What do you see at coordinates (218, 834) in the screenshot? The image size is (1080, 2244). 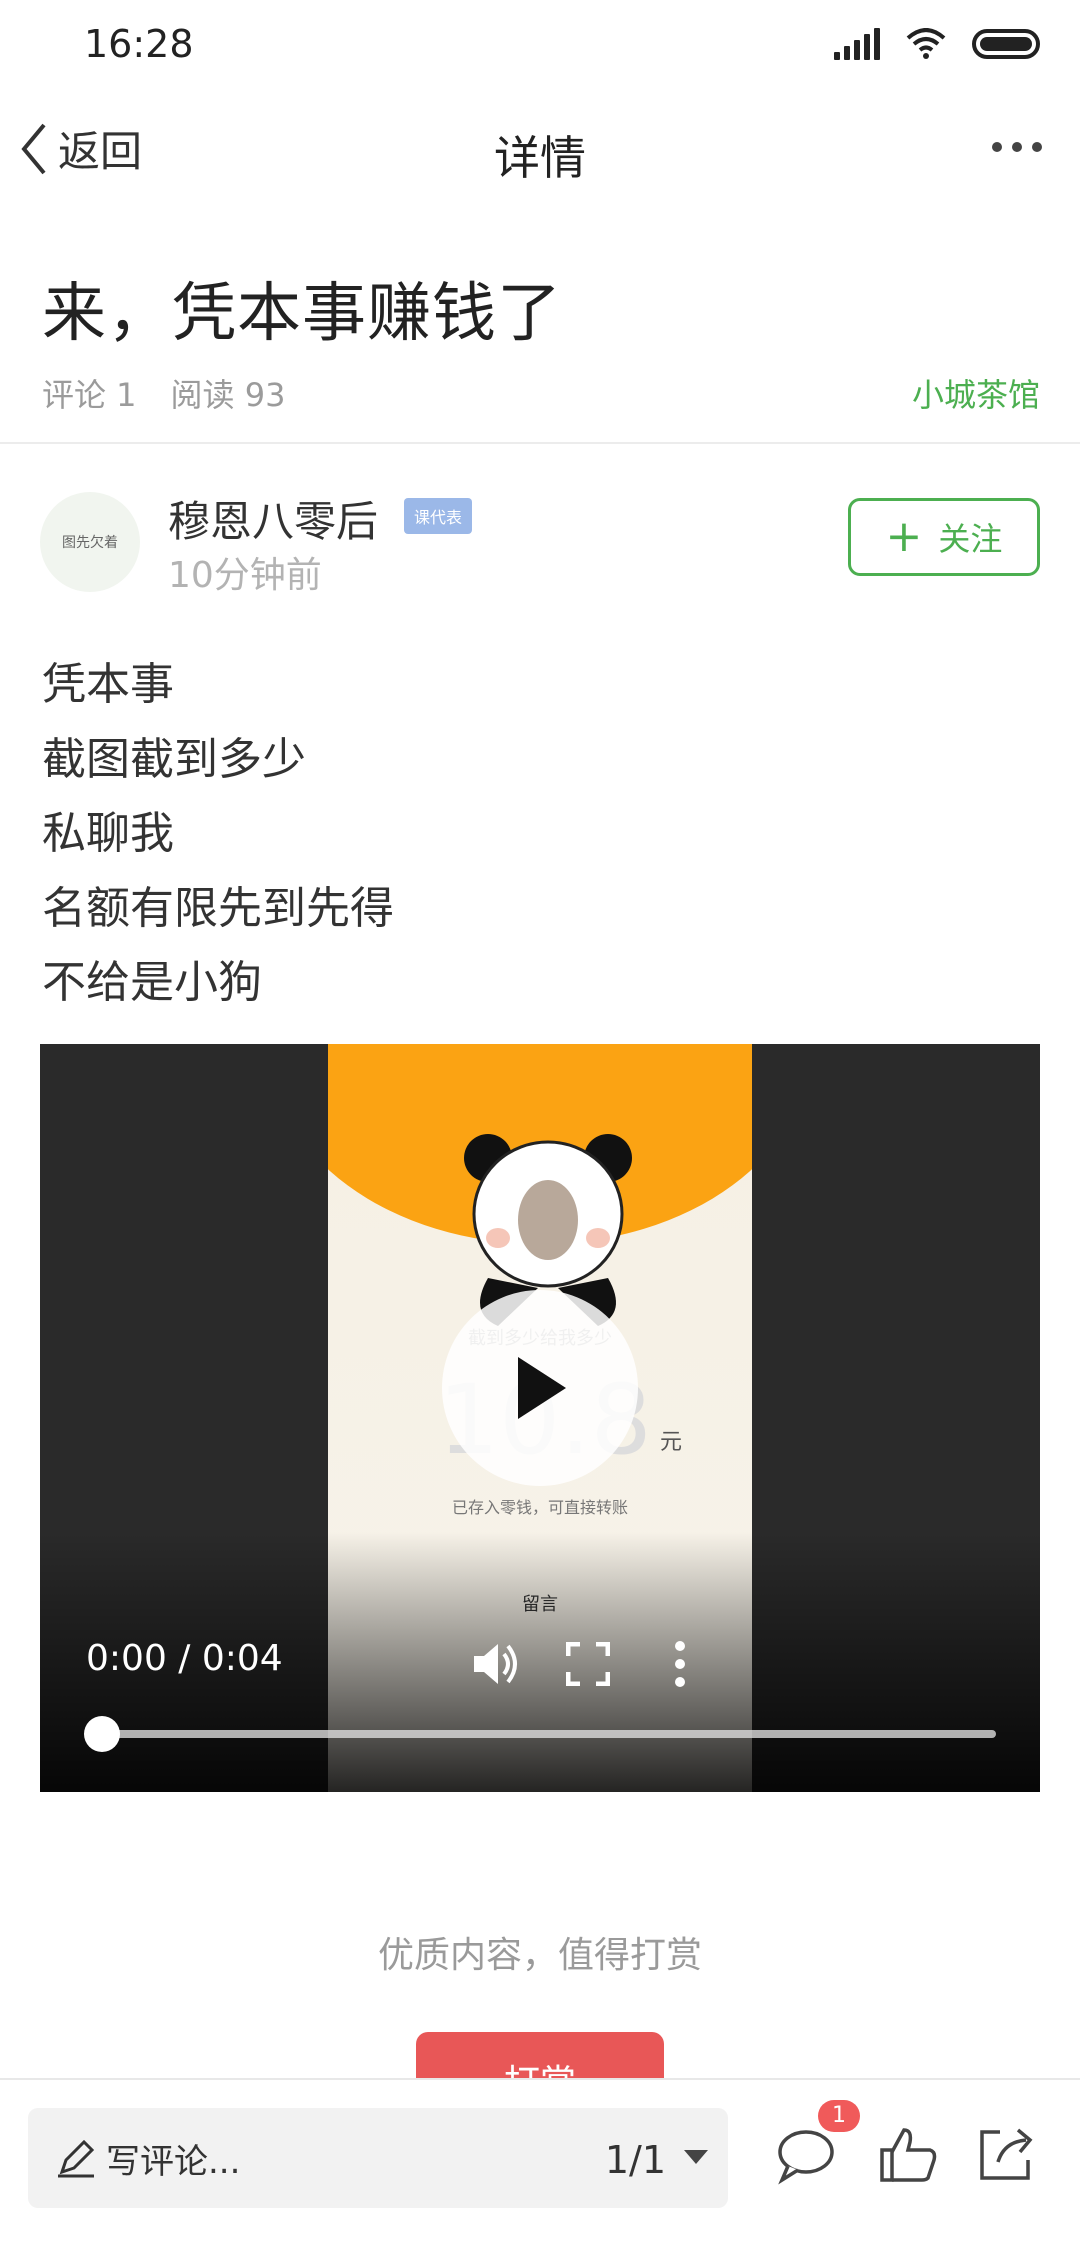 I see `post-body: 凭本事 截图截到多少 私聊我 名额有限先到先得 不给是小狗` at bounding box center [218, 834].